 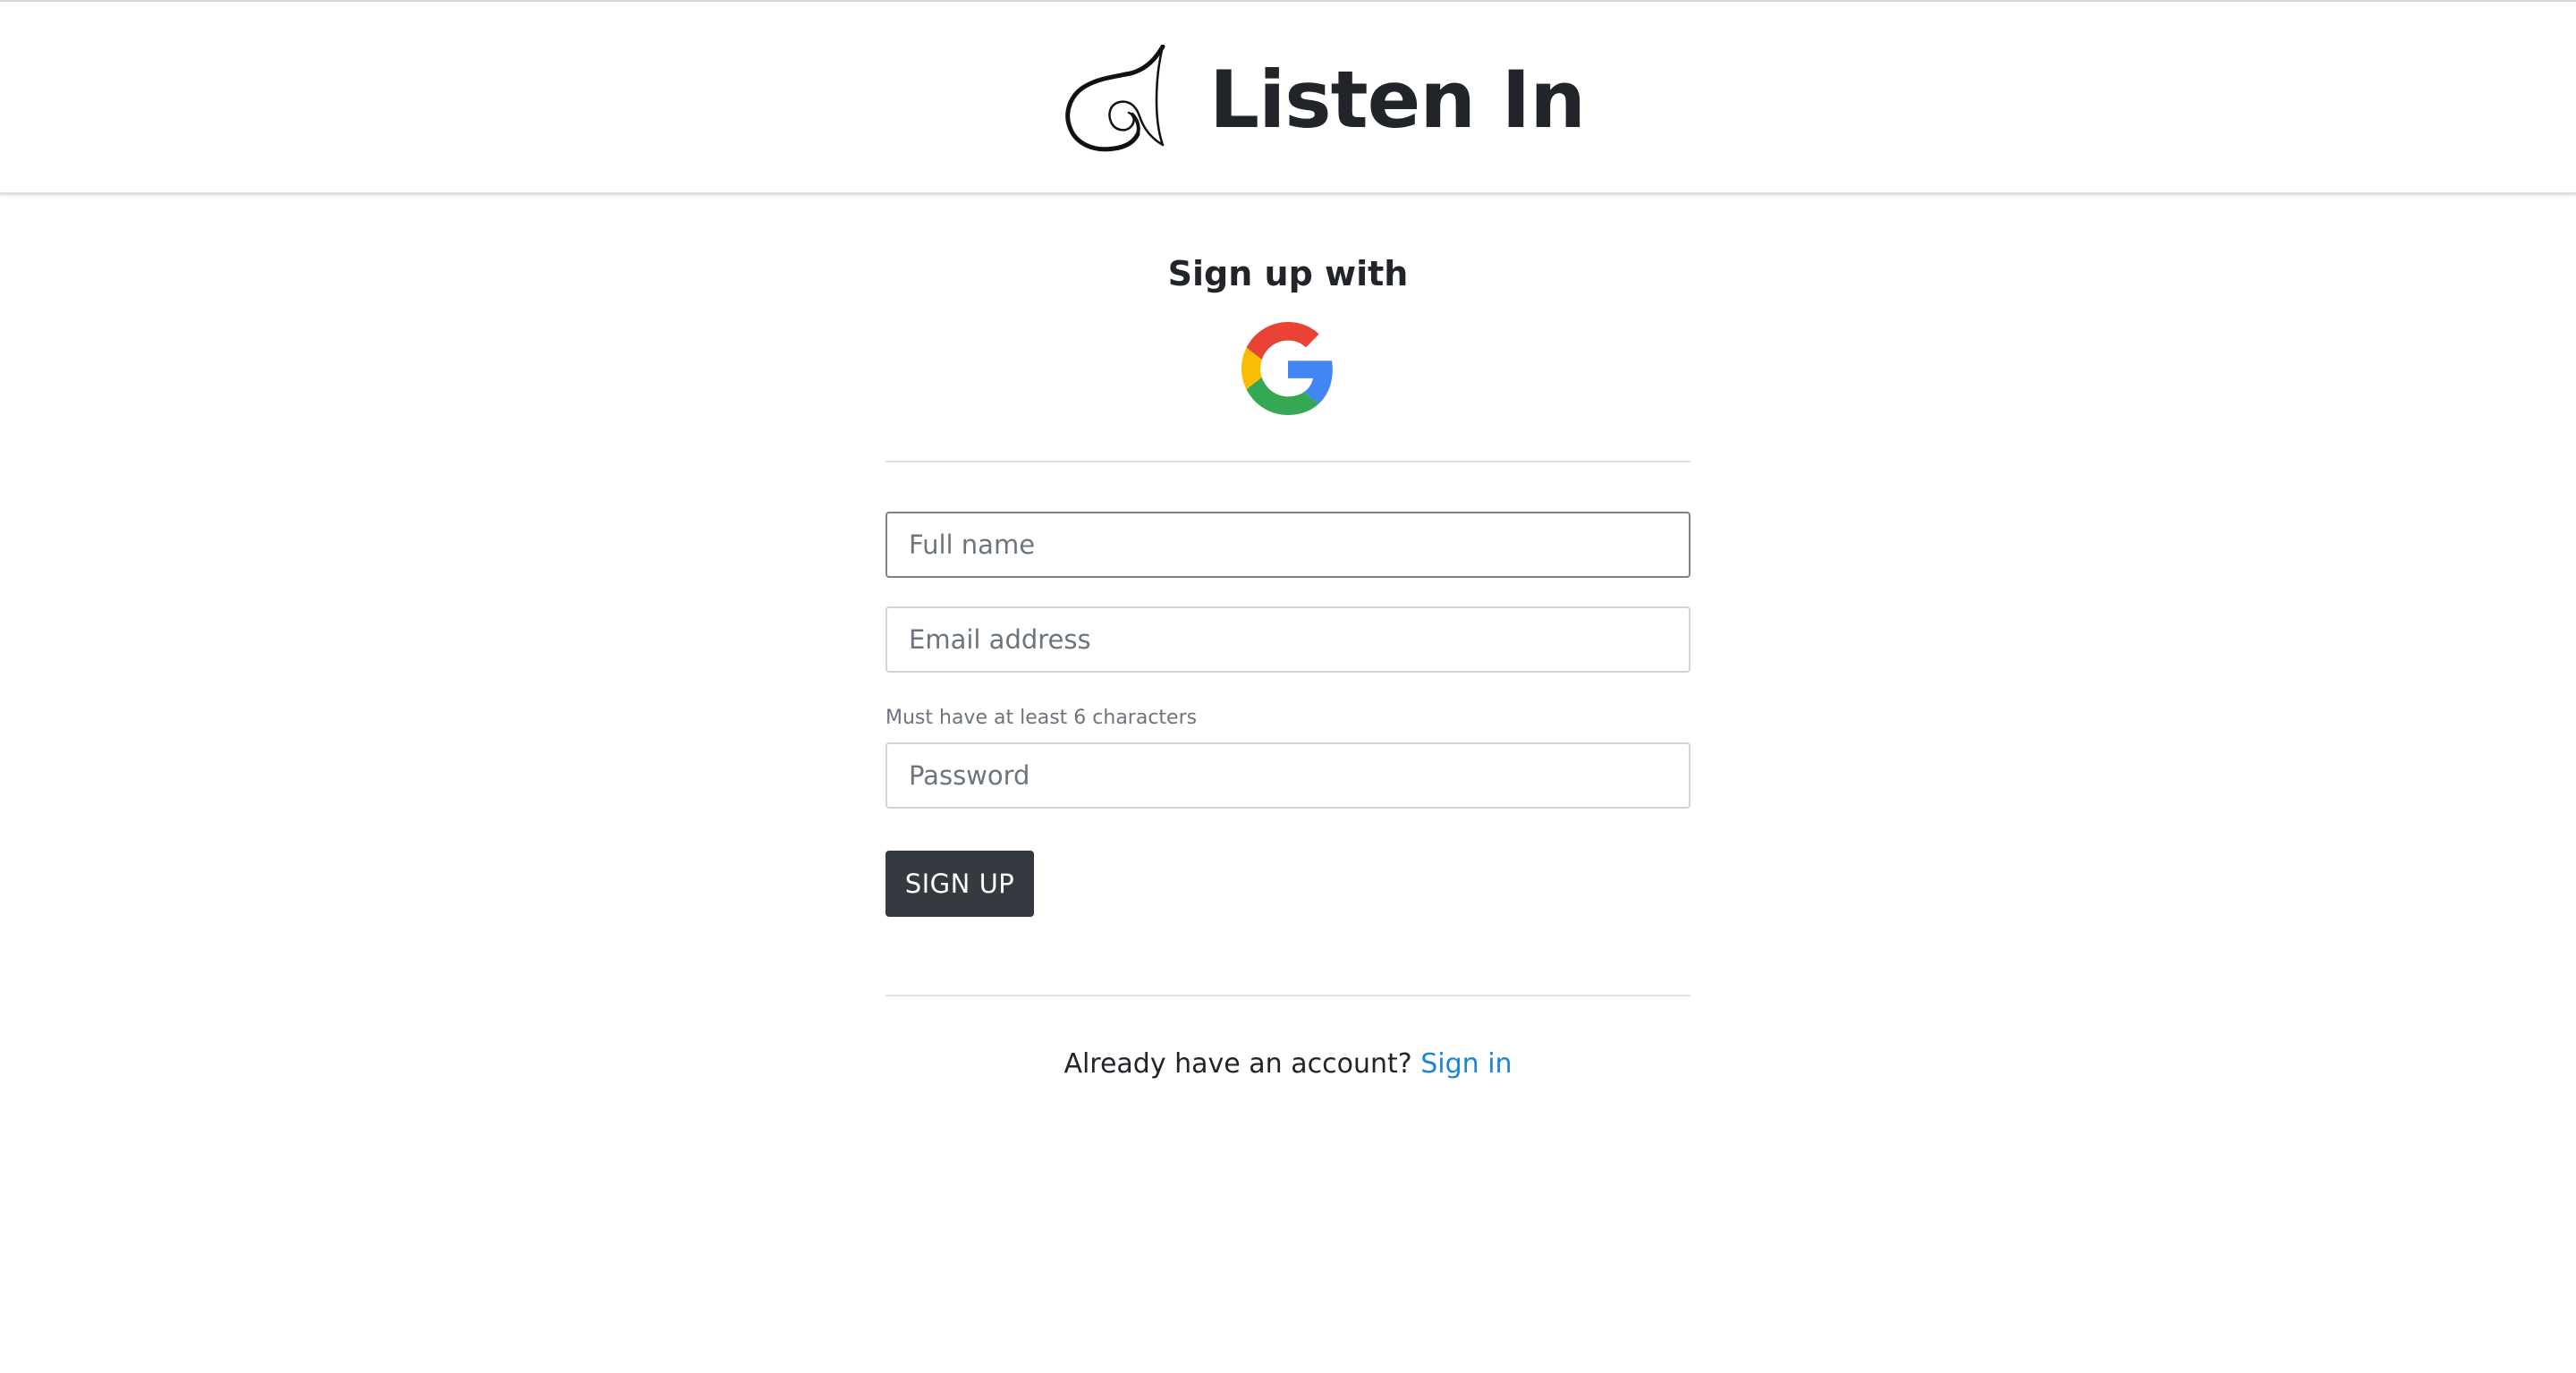 What do you see at coordinates (1042, 718) in the screenshot?
I see `password-hint: Must have at least 6 characters` at bounding box center [1042, 718].